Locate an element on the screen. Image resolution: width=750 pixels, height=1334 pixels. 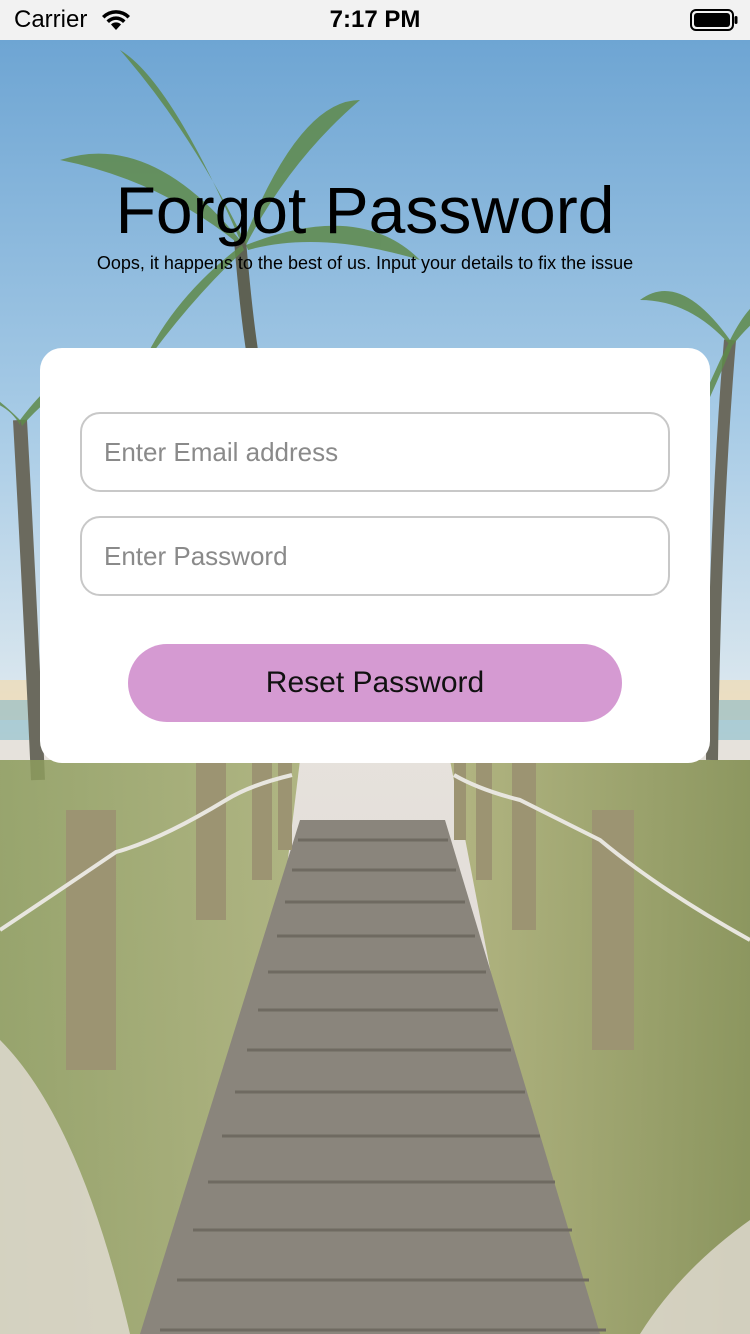
status-time: 7:17 PM is located at coordinates (375, 19).